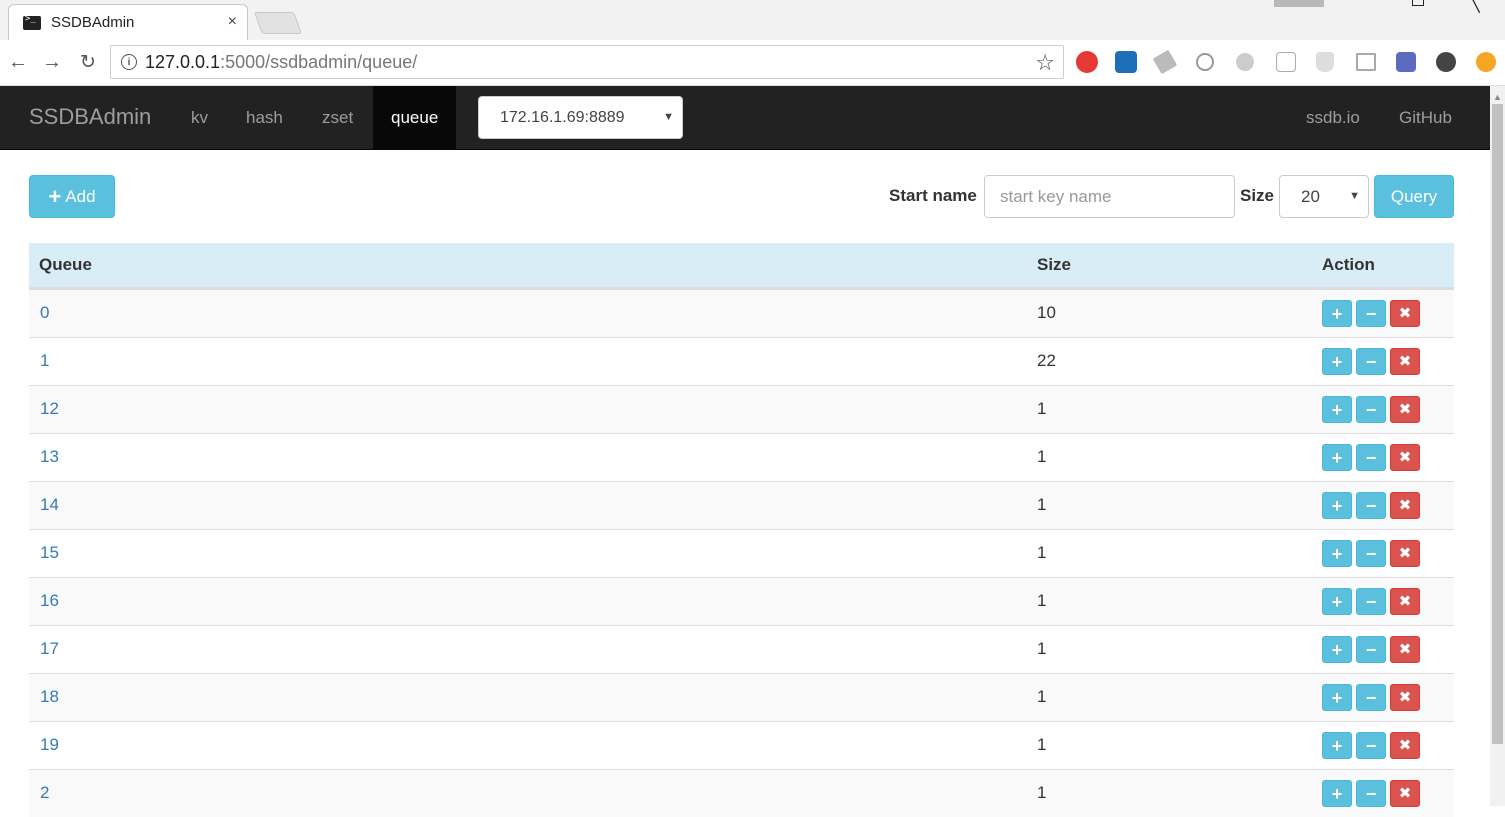  What do you see at coordinates (129, 62) in the screenshot?
I see `info-icon: i` at bounding box center [129, 62].